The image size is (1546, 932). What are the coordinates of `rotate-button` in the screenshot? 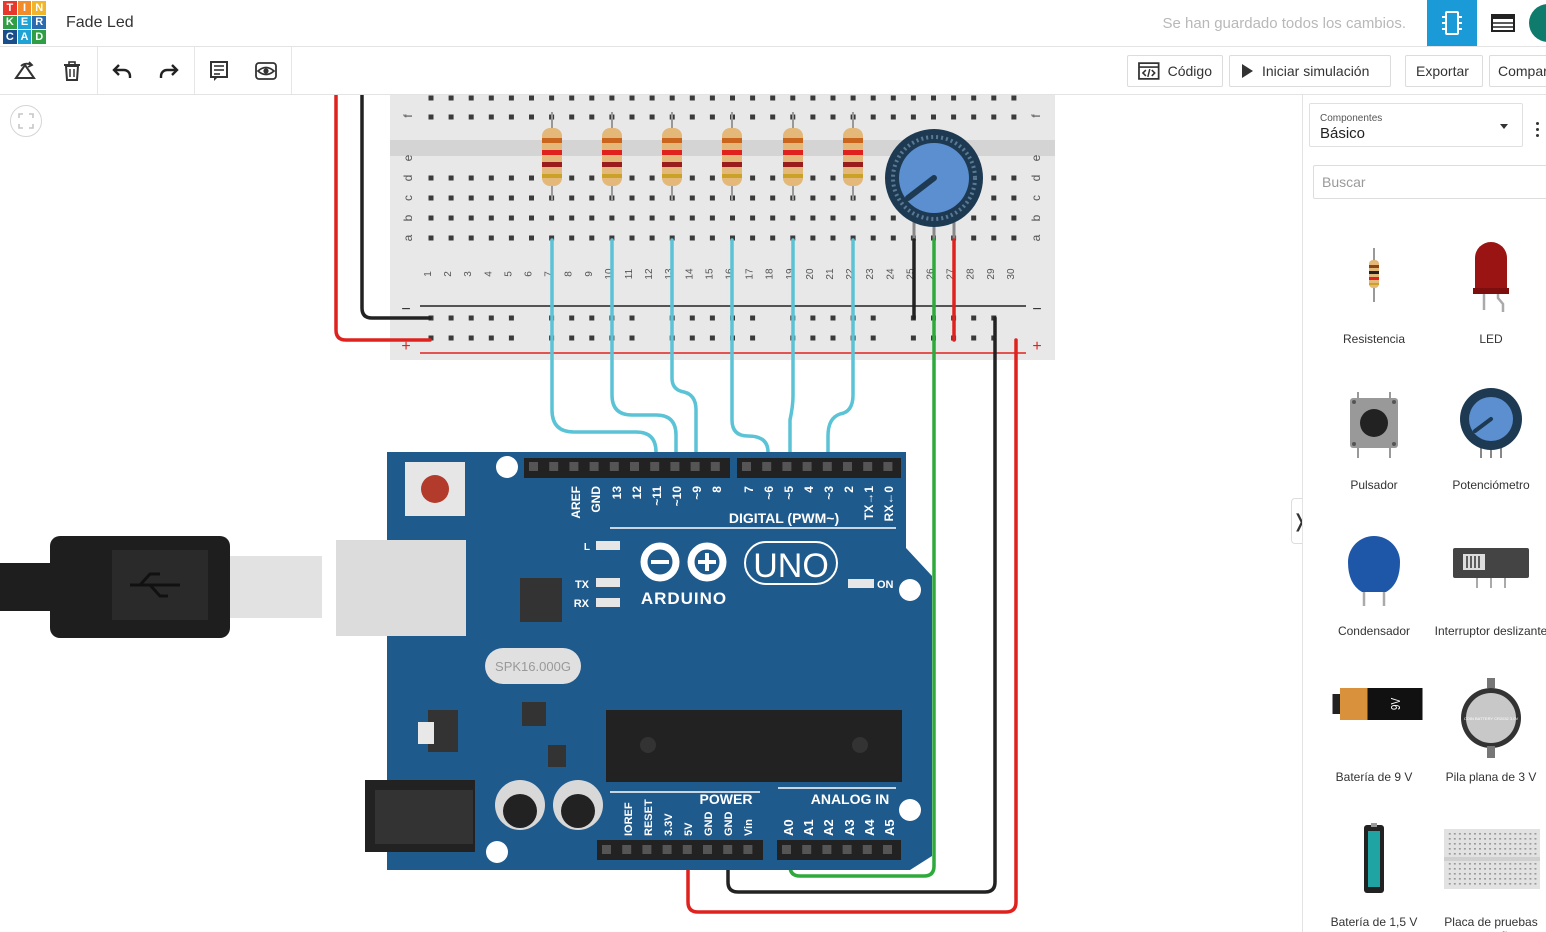 It's located at (25, 70).